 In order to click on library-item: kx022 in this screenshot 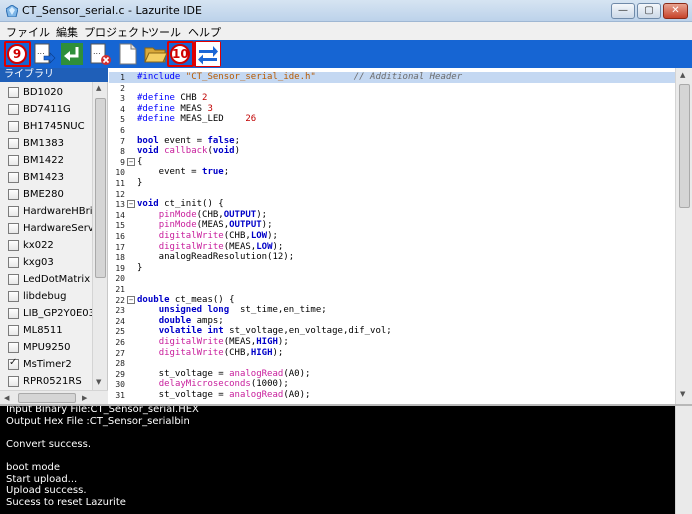, I will do `click(31, 245)`.